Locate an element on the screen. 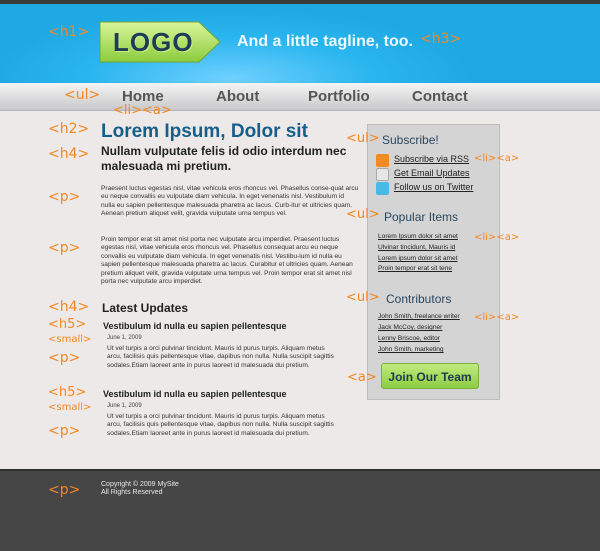  contributor-link: Jack McCoy, designer is located at coordinates (410, 327).